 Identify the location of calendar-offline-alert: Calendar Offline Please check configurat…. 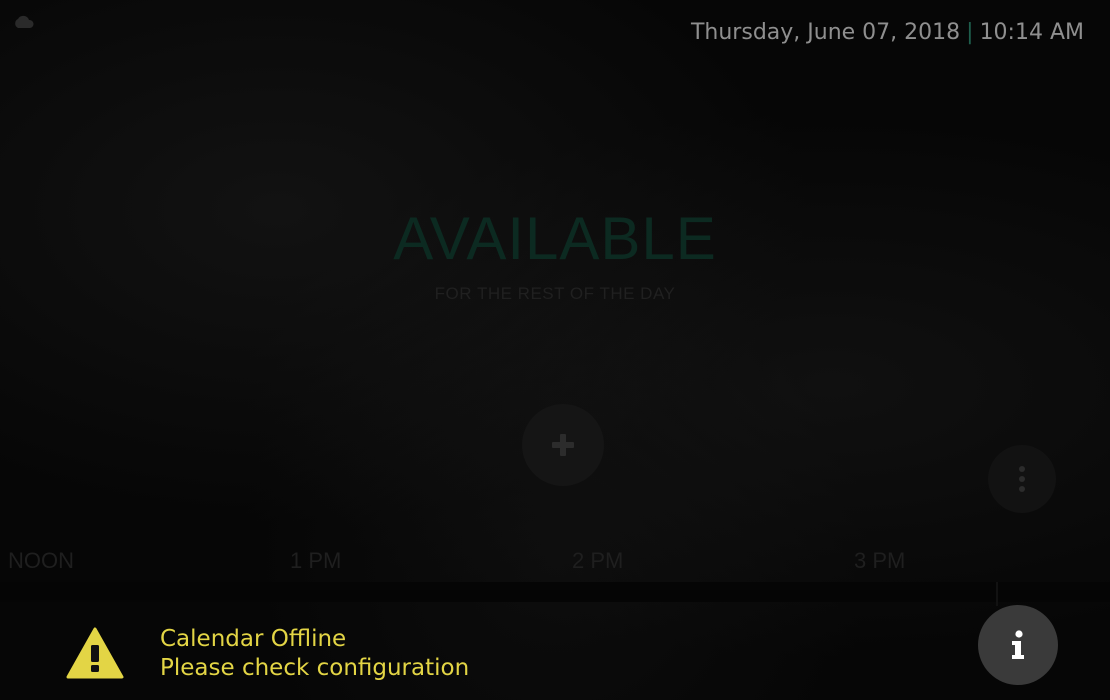
(267, 654).